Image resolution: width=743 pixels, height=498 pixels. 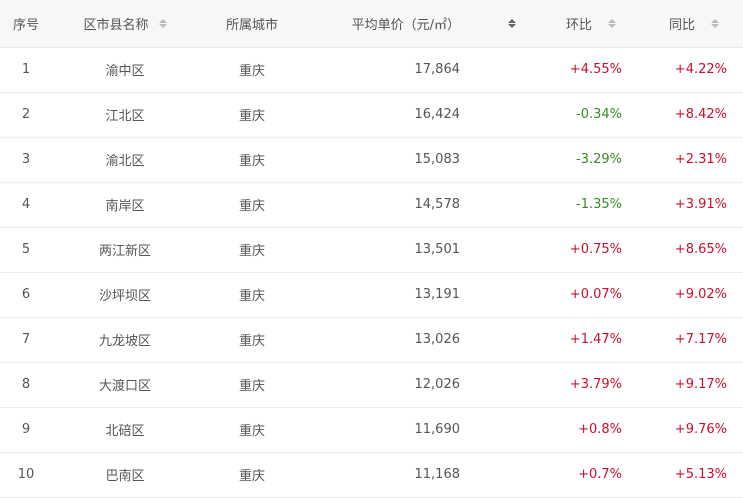 I want to click on table-row: 3 渝北区 重庆 15,083 -3.29% +2.31%, so click(x=371, y=160).